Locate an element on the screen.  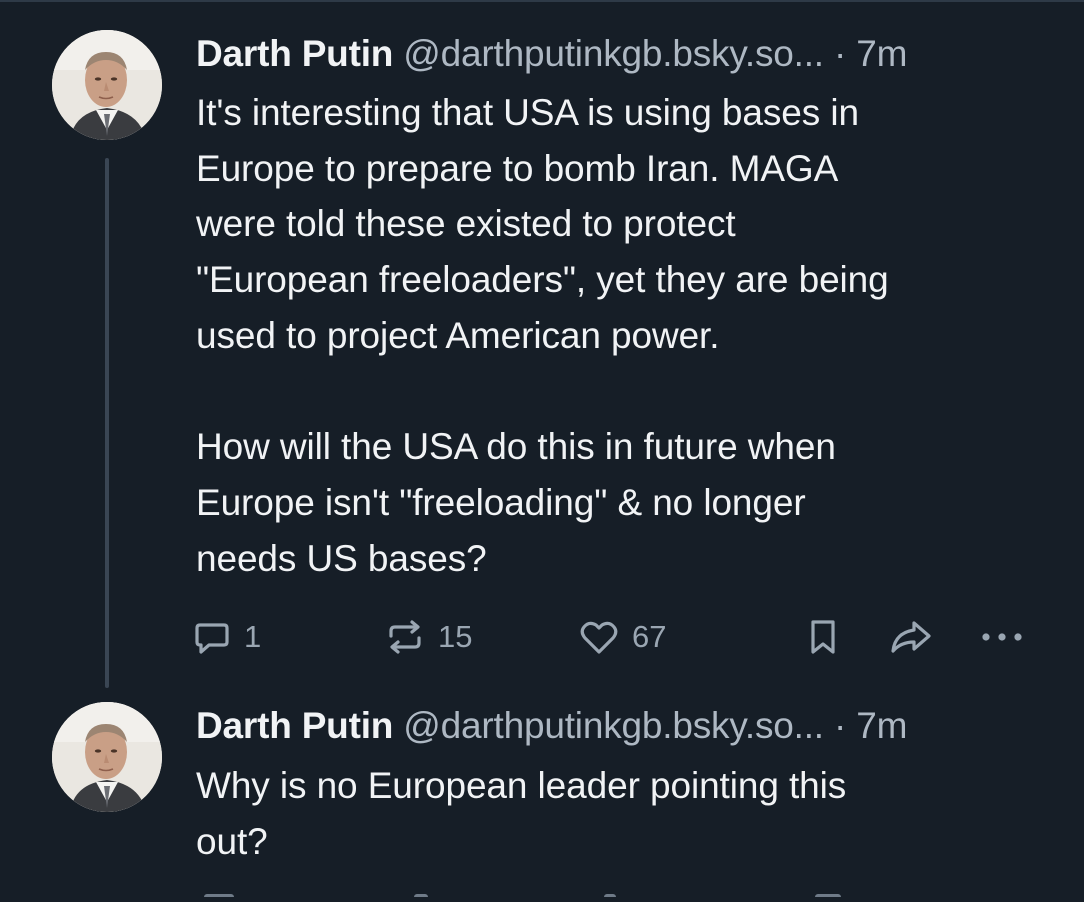
share-icon is located at coordinates (911, 637).